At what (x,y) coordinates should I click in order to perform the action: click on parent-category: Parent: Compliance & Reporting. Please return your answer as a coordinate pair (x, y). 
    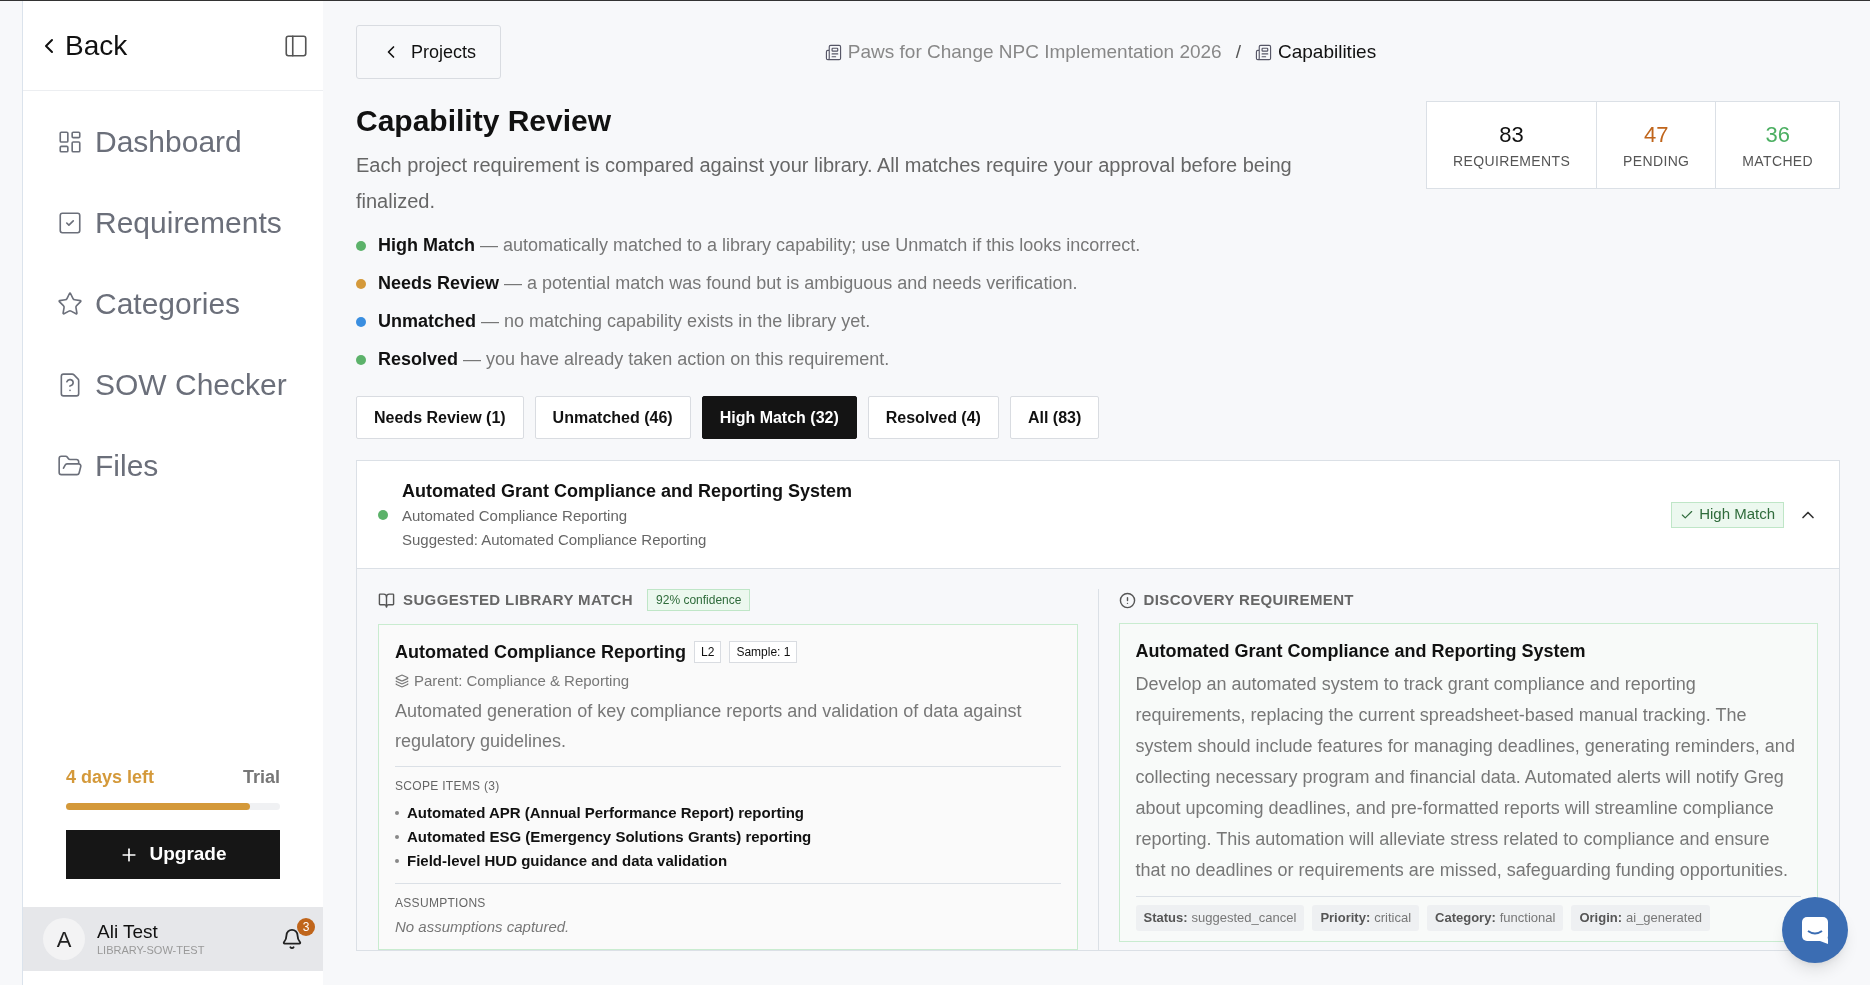
    Looking at the image, I should click on (522, 680).